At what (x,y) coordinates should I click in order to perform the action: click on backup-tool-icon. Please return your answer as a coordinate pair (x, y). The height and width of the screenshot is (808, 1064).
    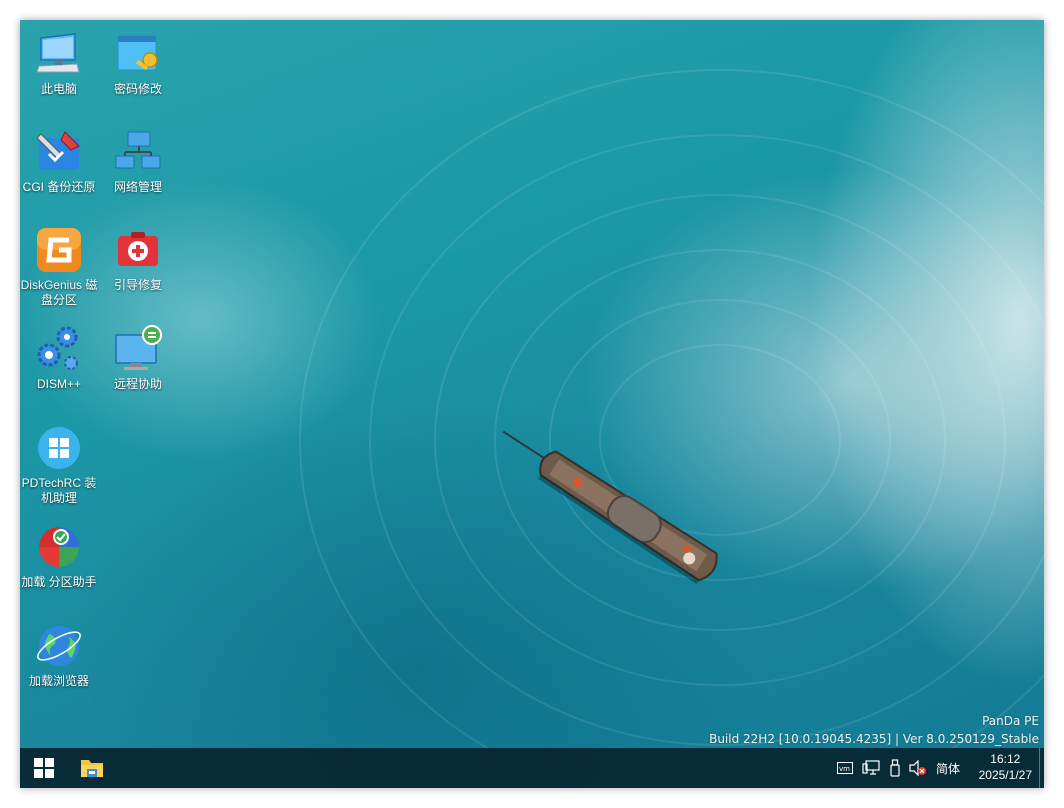
    Looking at the image, I should click on (58, 150).